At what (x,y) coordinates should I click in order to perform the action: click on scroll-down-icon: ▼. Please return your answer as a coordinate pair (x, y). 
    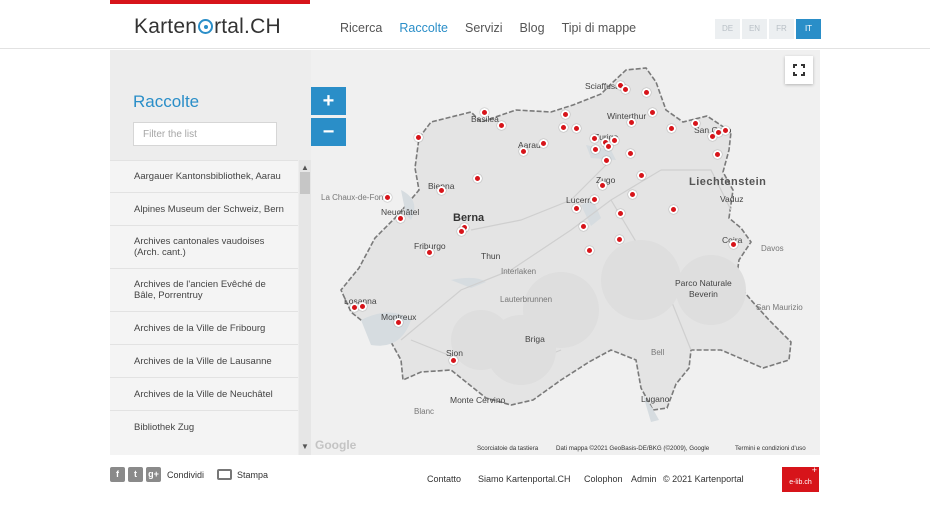
    Looking at the image, I should click on (305, 447).